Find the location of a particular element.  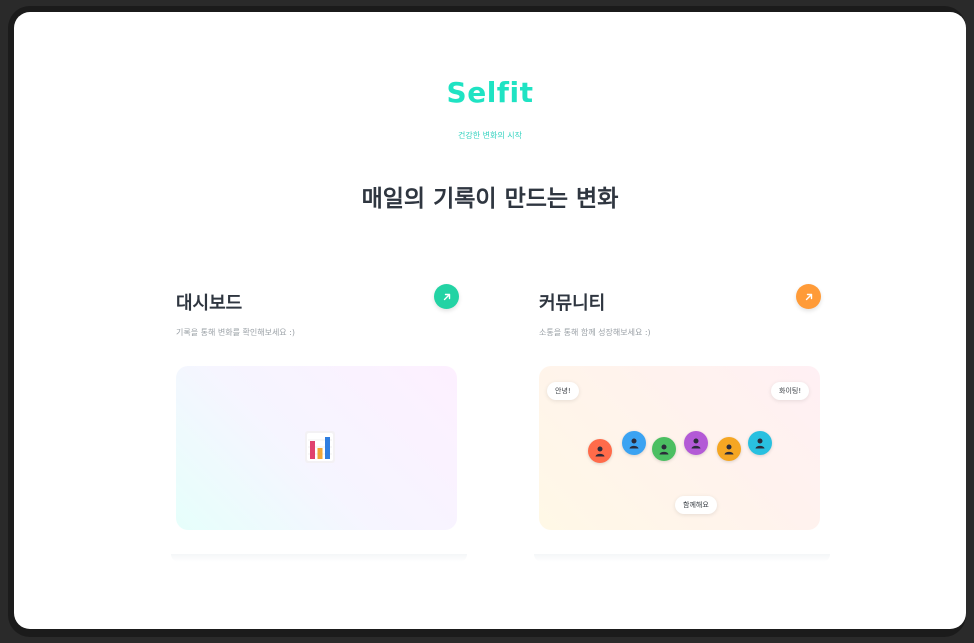

community-card-title: 커뮤니티 is located at coordinates (572, 303).